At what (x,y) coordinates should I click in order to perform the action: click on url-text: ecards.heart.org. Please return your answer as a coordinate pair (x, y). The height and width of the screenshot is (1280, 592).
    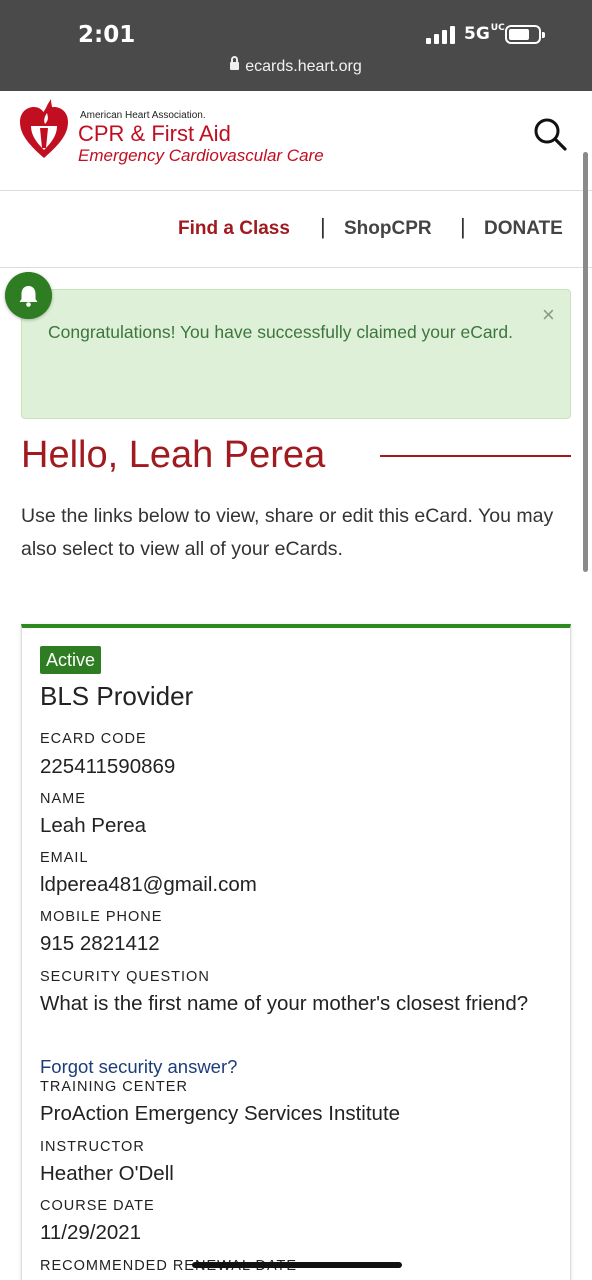
    Looking at the image, I should click on (303, 66).